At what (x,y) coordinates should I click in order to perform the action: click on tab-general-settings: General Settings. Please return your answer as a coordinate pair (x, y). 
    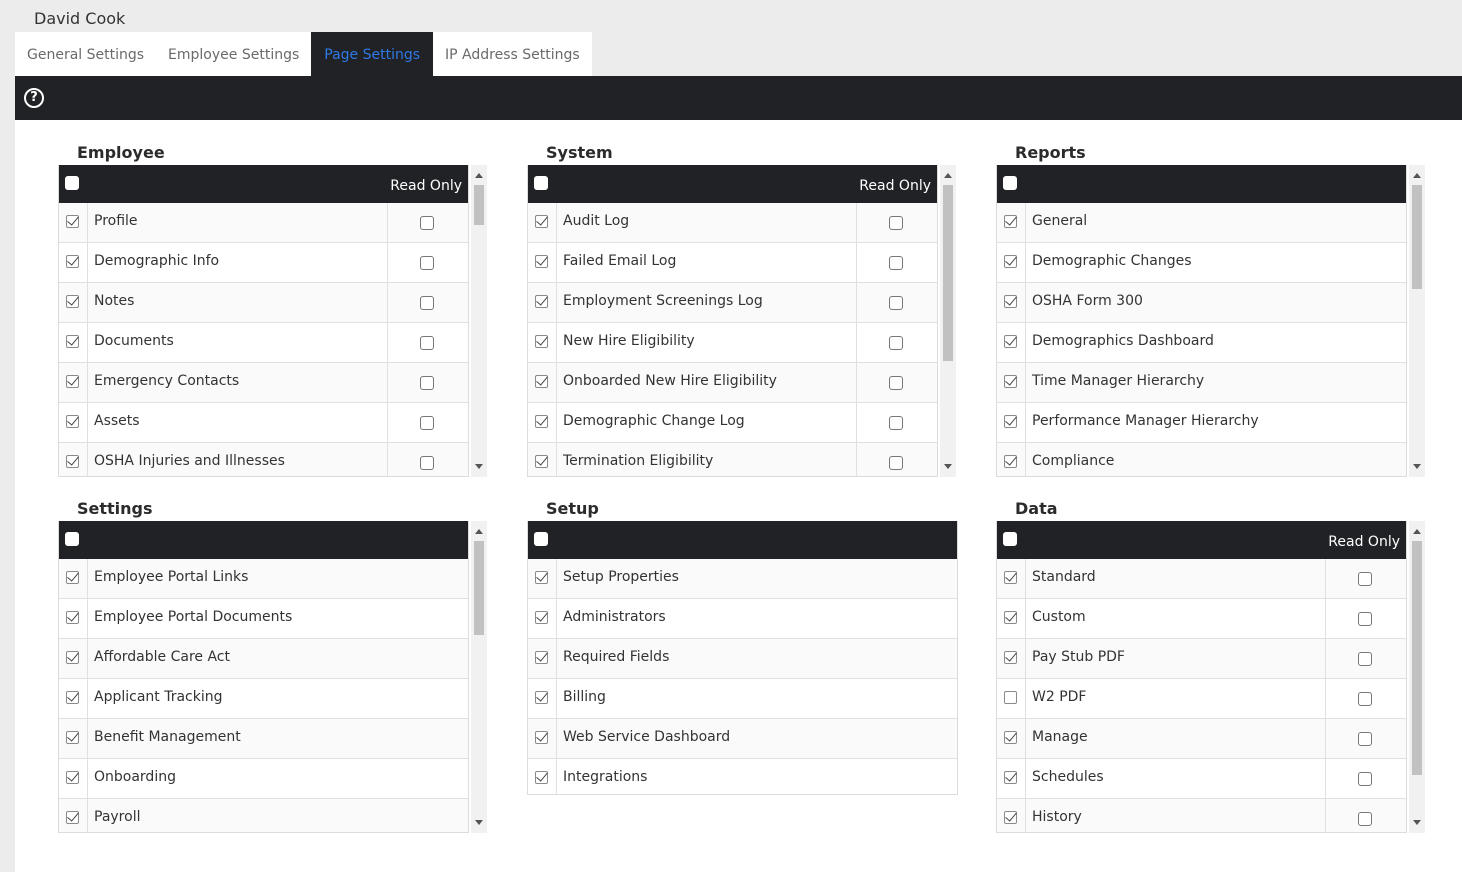
    Looking at the image, I should click on (86, 54).